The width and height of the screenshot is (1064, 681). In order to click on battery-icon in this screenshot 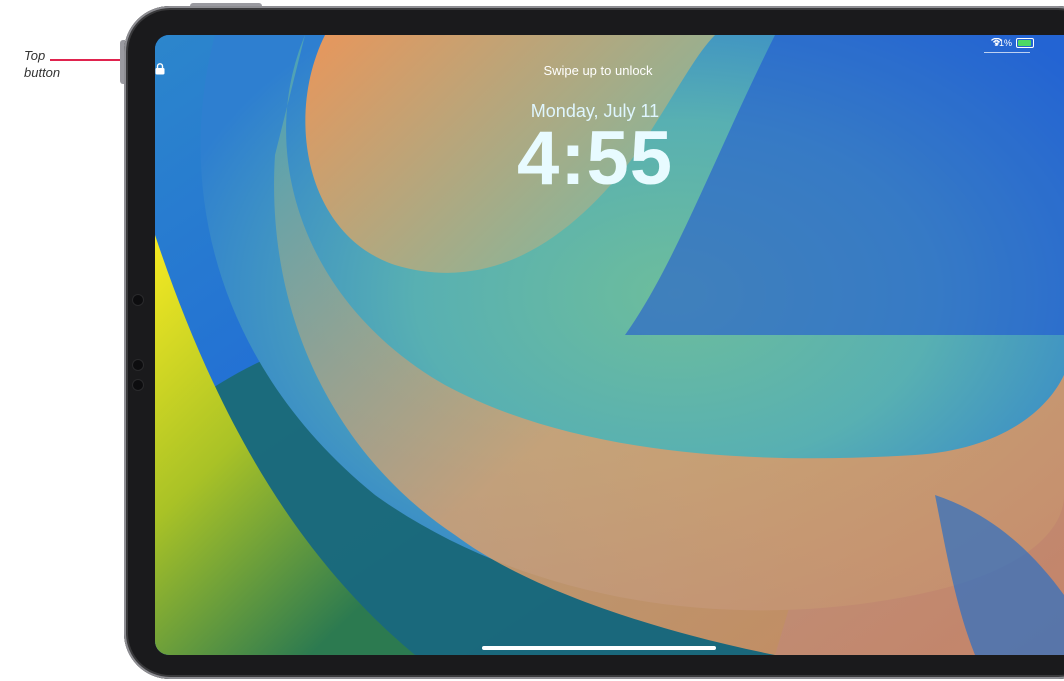, I will do `click(1025, 43)`.